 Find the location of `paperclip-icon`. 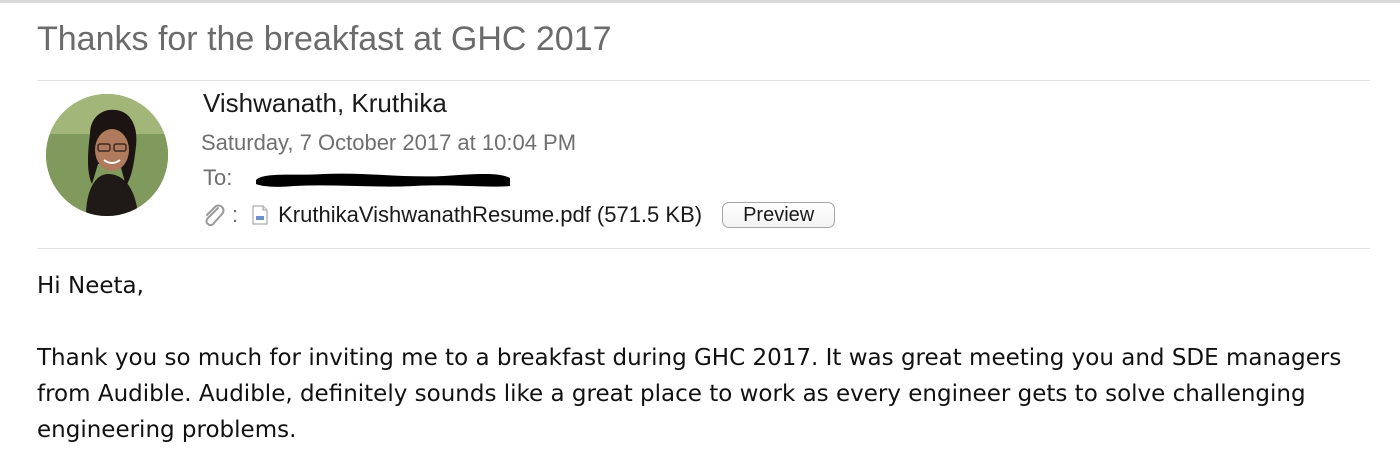

paperclip-icon is located at coordinates (213, 215).